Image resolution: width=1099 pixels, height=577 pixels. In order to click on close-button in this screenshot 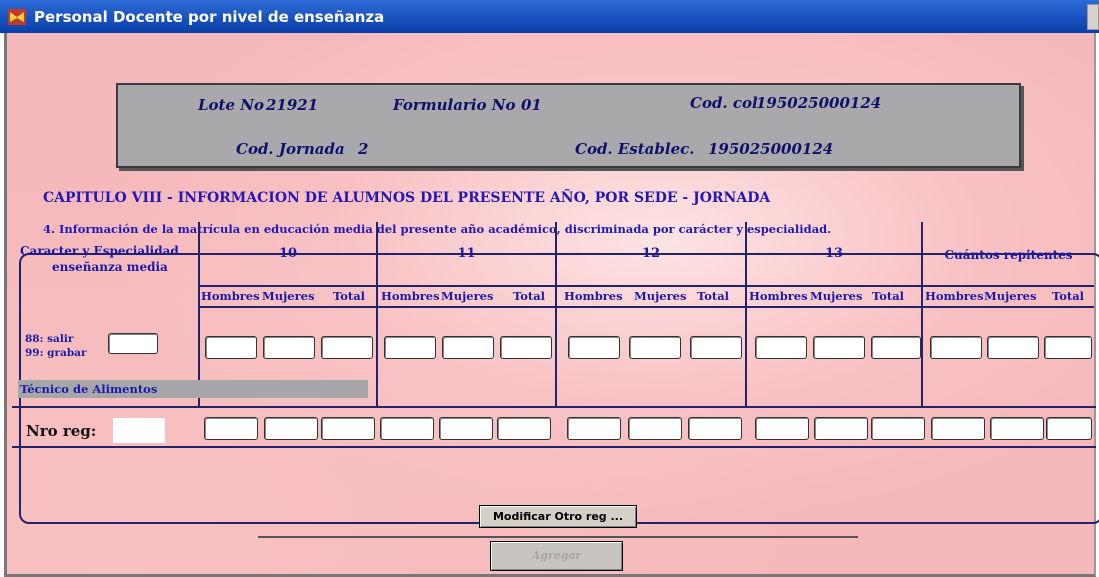, I will do `click(1093, 17)`.